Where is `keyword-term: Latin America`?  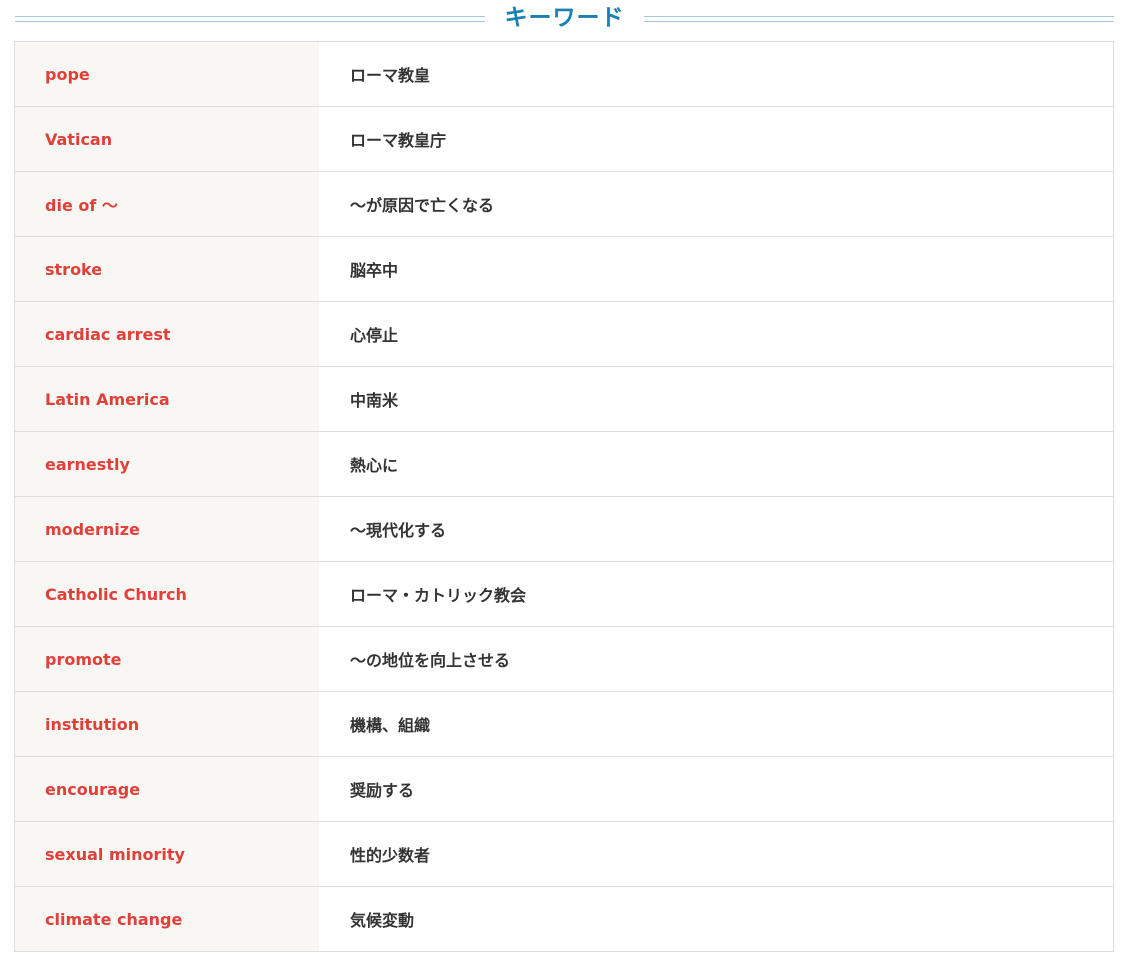
keyword-term: Latin America is located at coordinates (166, 399).